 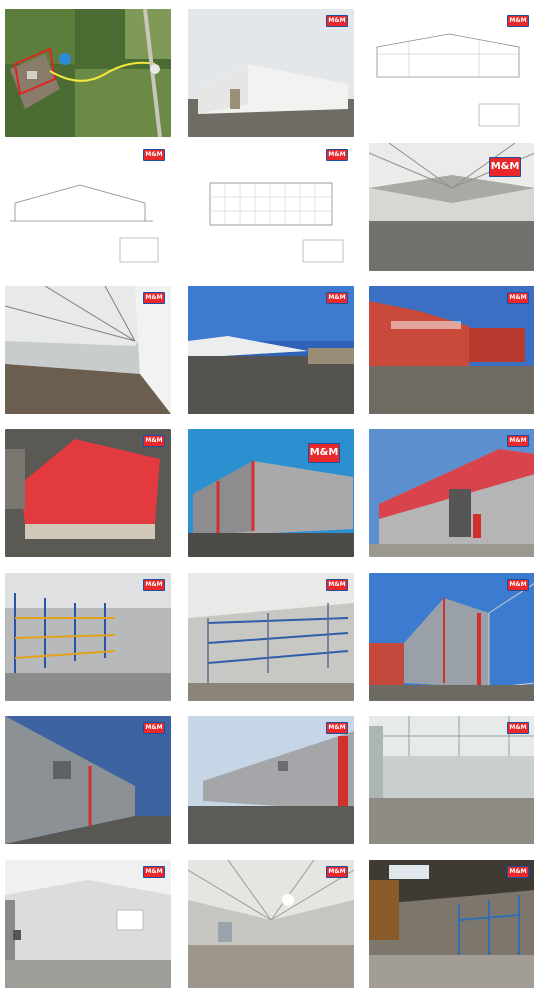 I want to click on yard-with-tent-halls-photo, so click(x=271, y=350).